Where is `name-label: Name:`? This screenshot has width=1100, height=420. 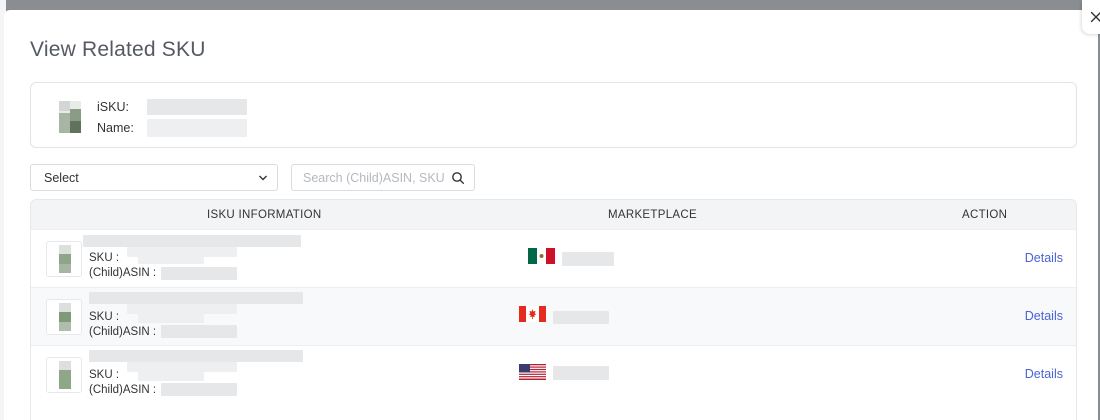 name-label: Name: is located at coordinates (115, 128).